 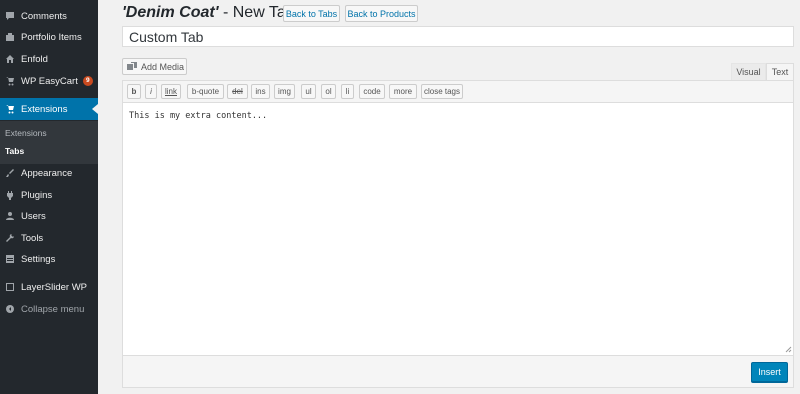 I want to click on tab-visual: Visual, so click(x=748, y=71).